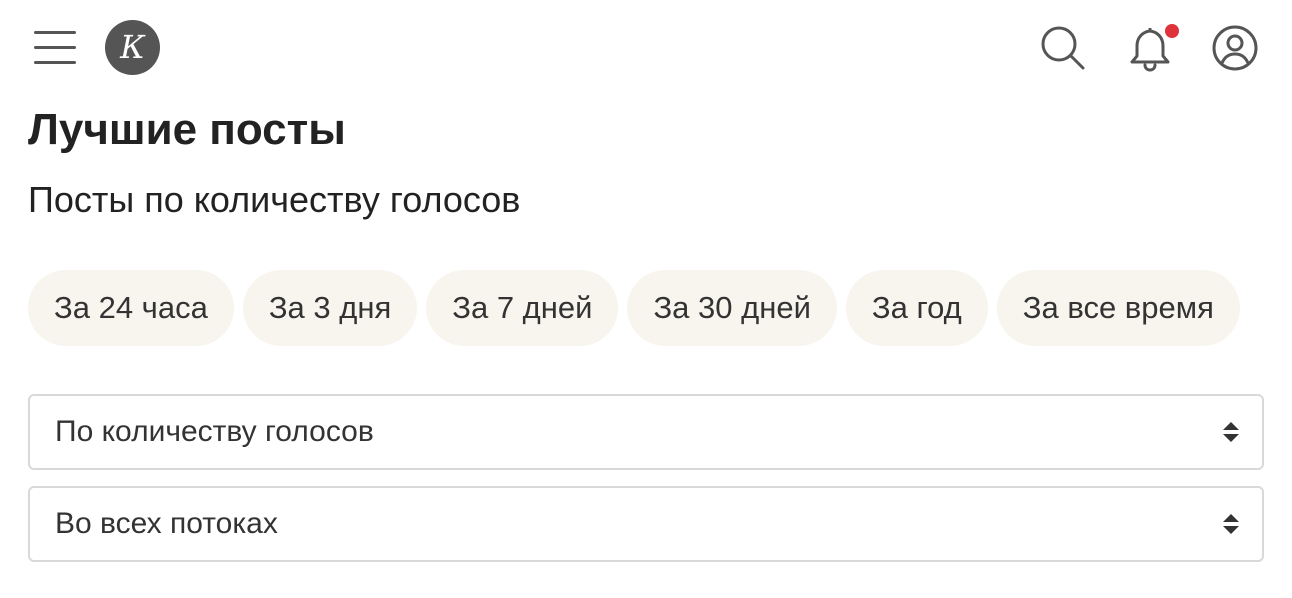 Image resolution: width=1292 pixels, height=598 pixels. Describe the element at coordinates (1235, 48) in the screenshot. I see `user-icon` at that location.